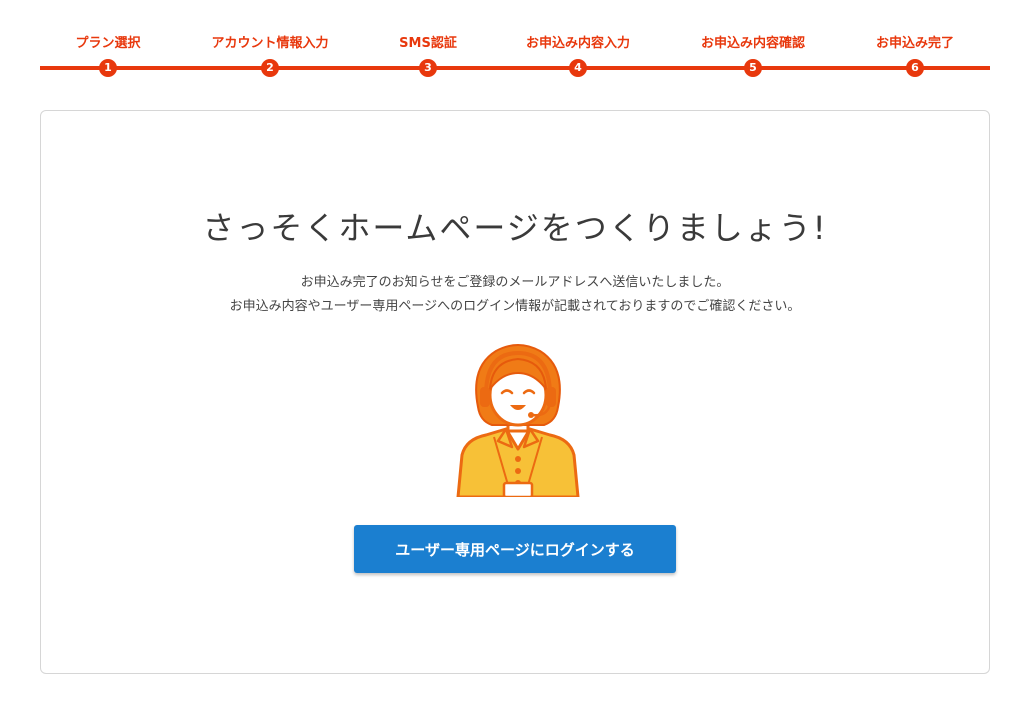 This screenshot has width=1030, height=703. I want to click on support-operator-illustration, so click(518, 420).